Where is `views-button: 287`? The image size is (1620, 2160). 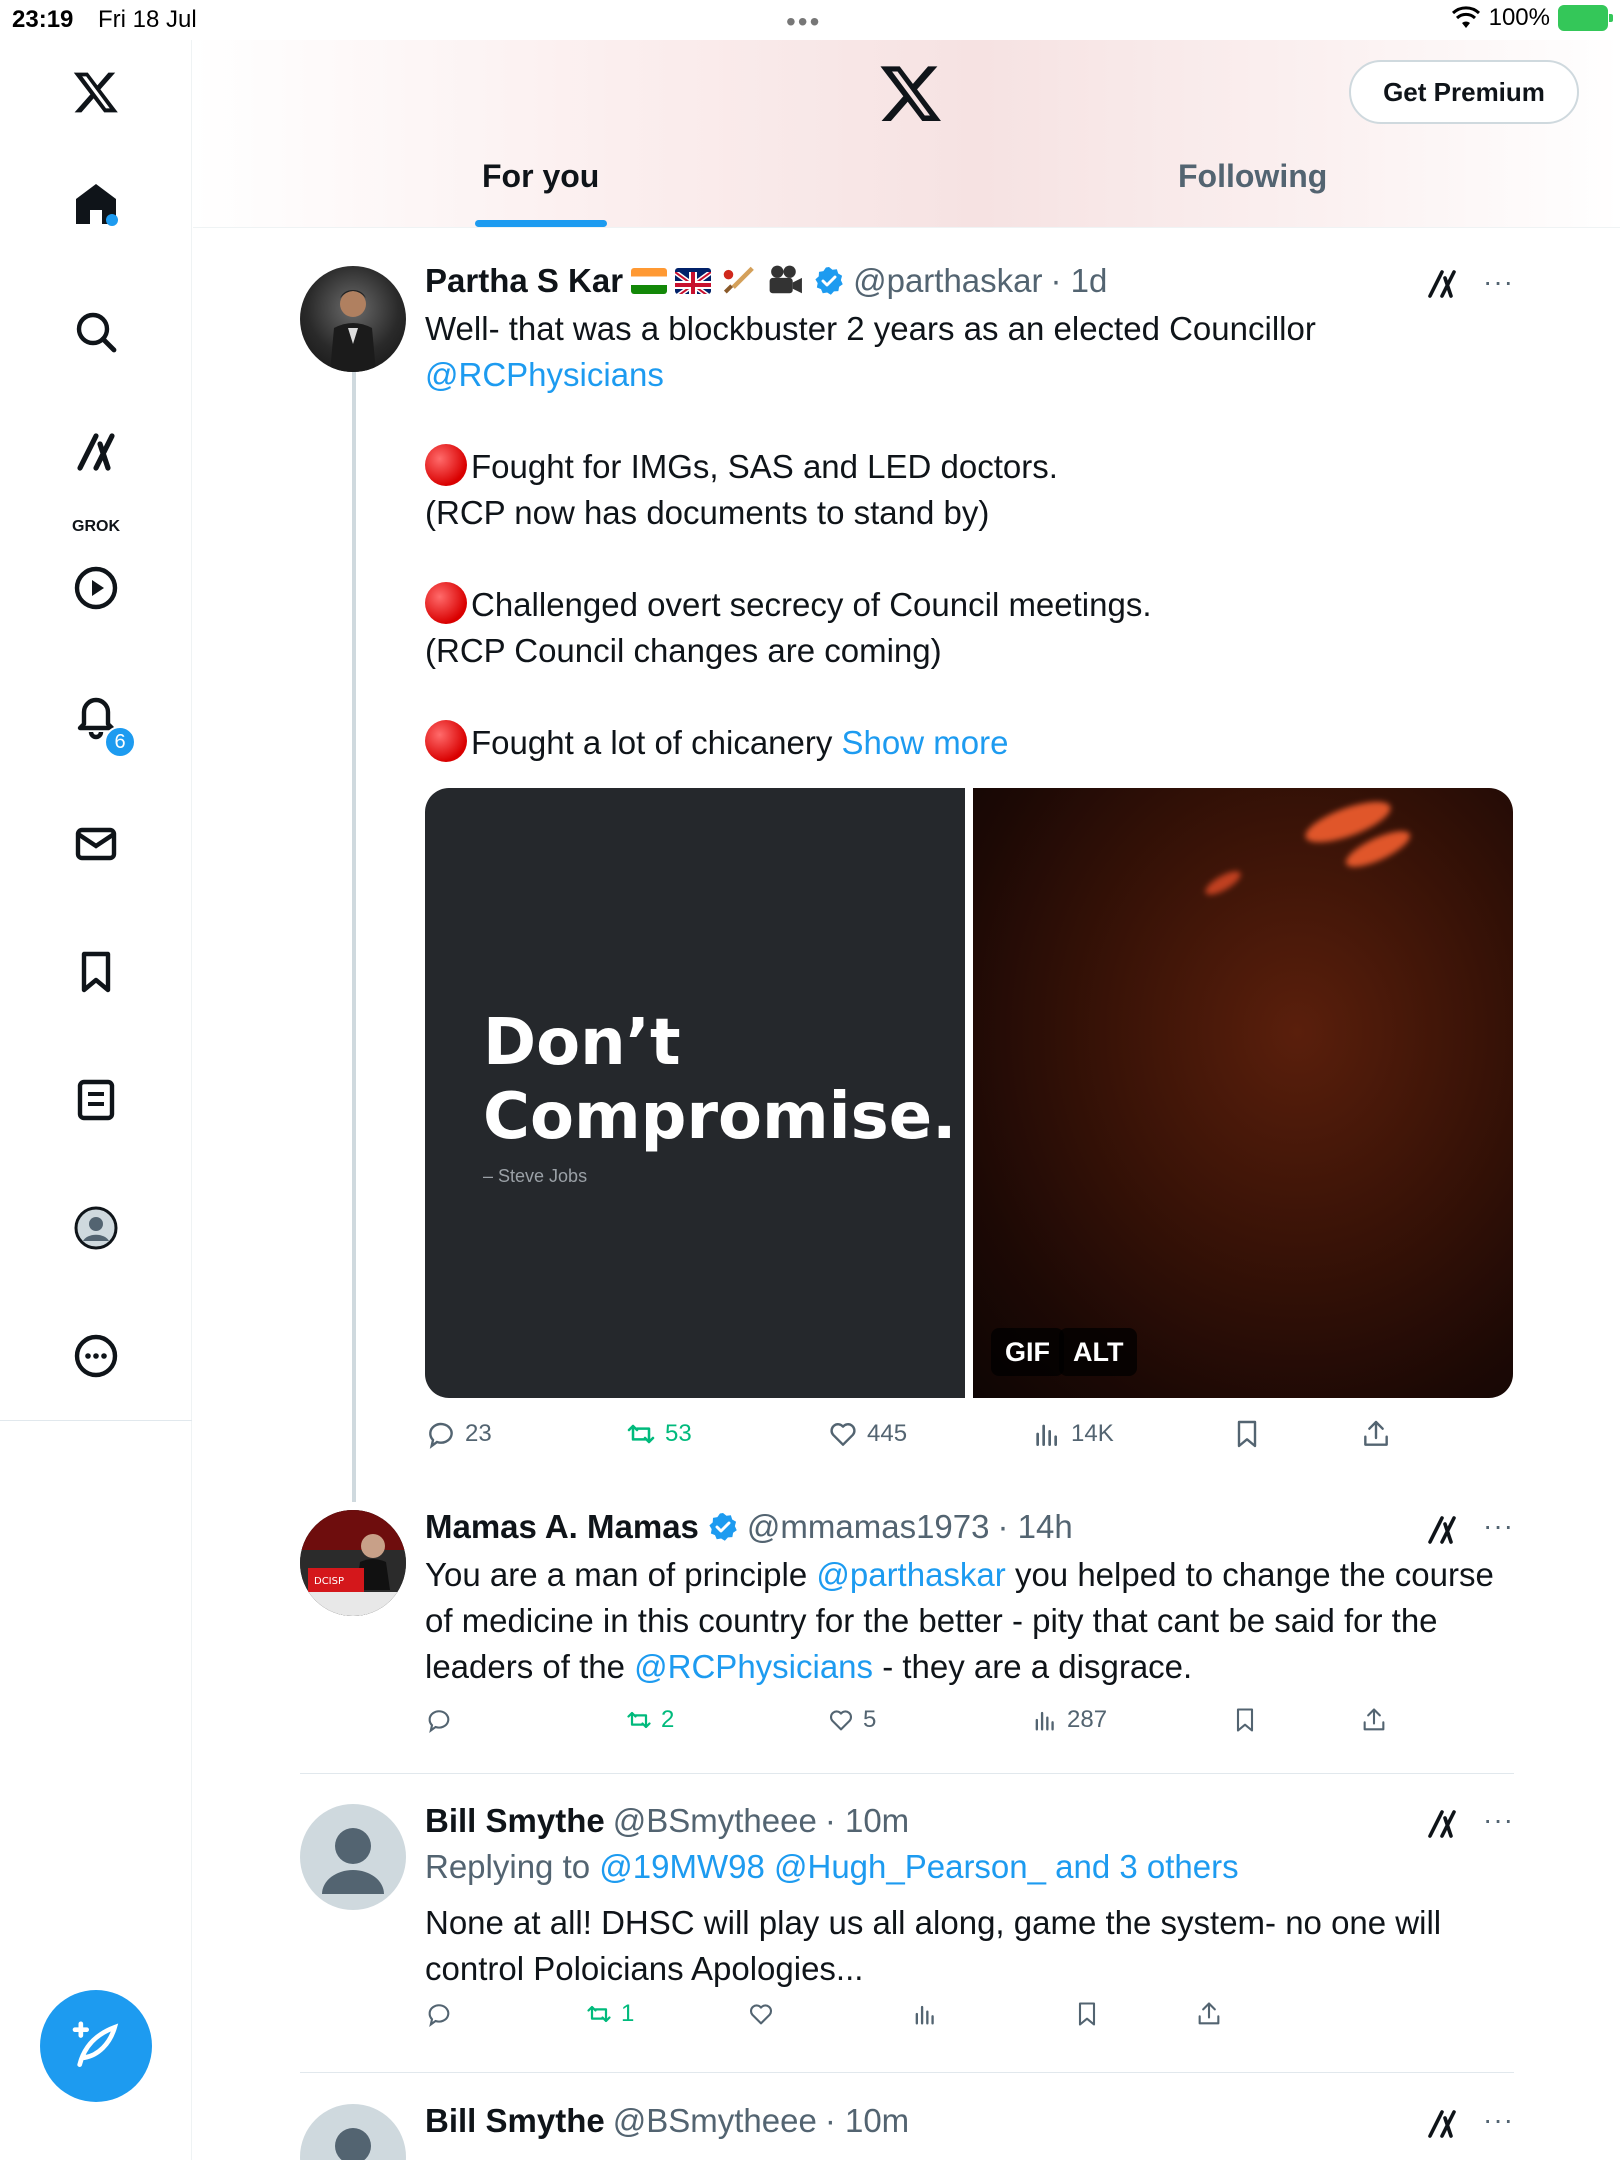 views-button: 287 is located at coordinates (1069, 1720).